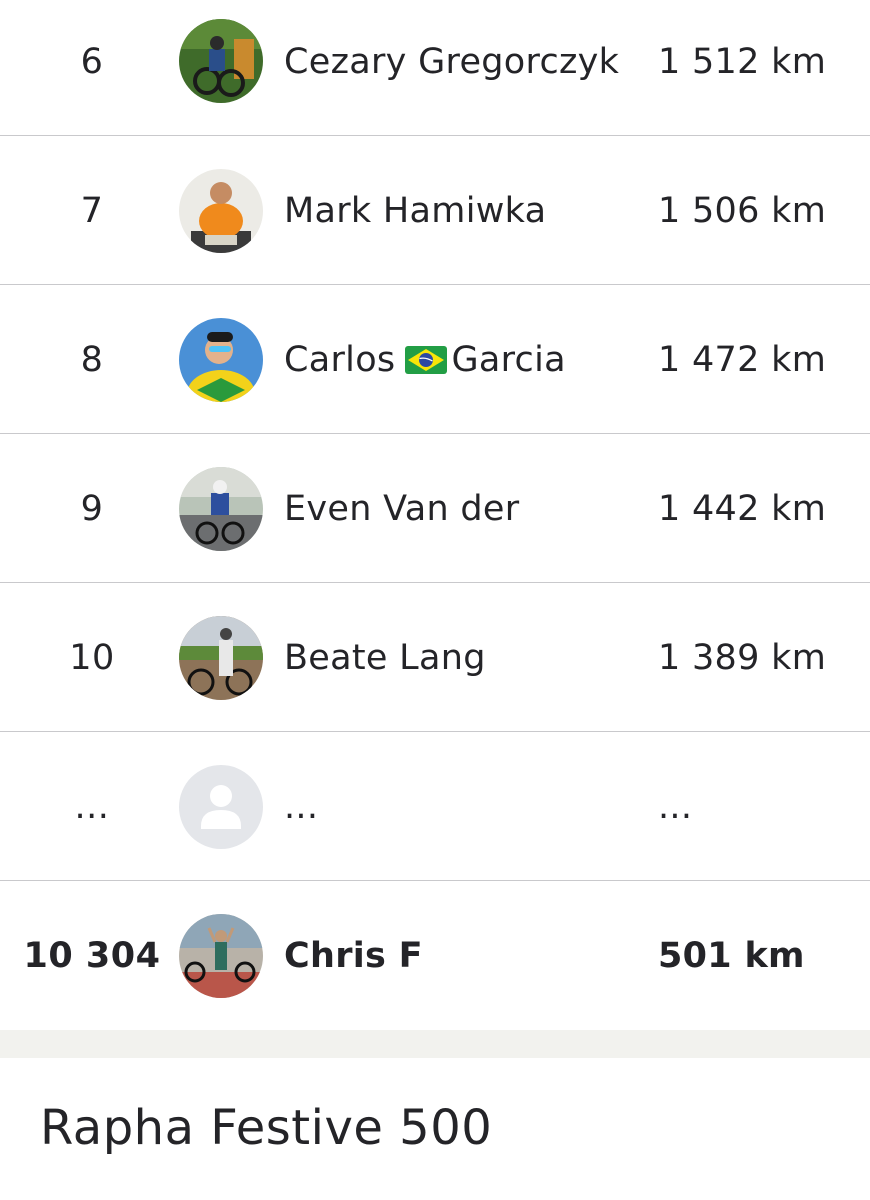 This screenshot has height=1200, width=870. I want to click on leaderboard-row: 8 Carlos Garcia 1 472 km, so click(435, 360).